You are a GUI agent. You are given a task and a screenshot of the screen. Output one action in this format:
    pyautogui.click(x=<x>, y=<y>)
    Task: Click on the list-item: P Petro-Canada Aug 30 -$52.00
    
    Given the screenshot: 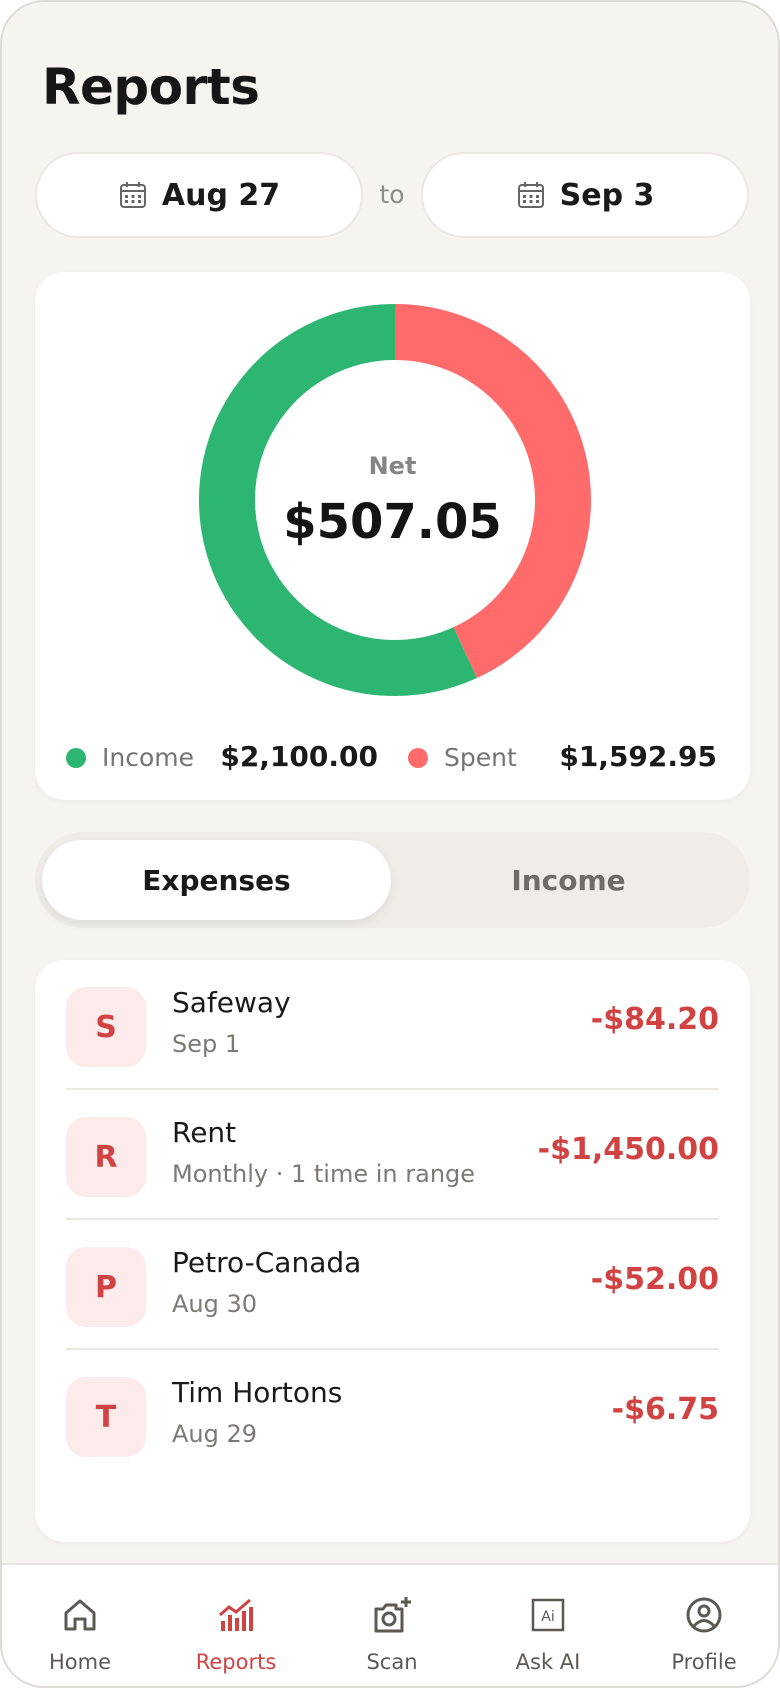 What is the action you would take?
    pyautogui.click(x=392, y=1285)
    